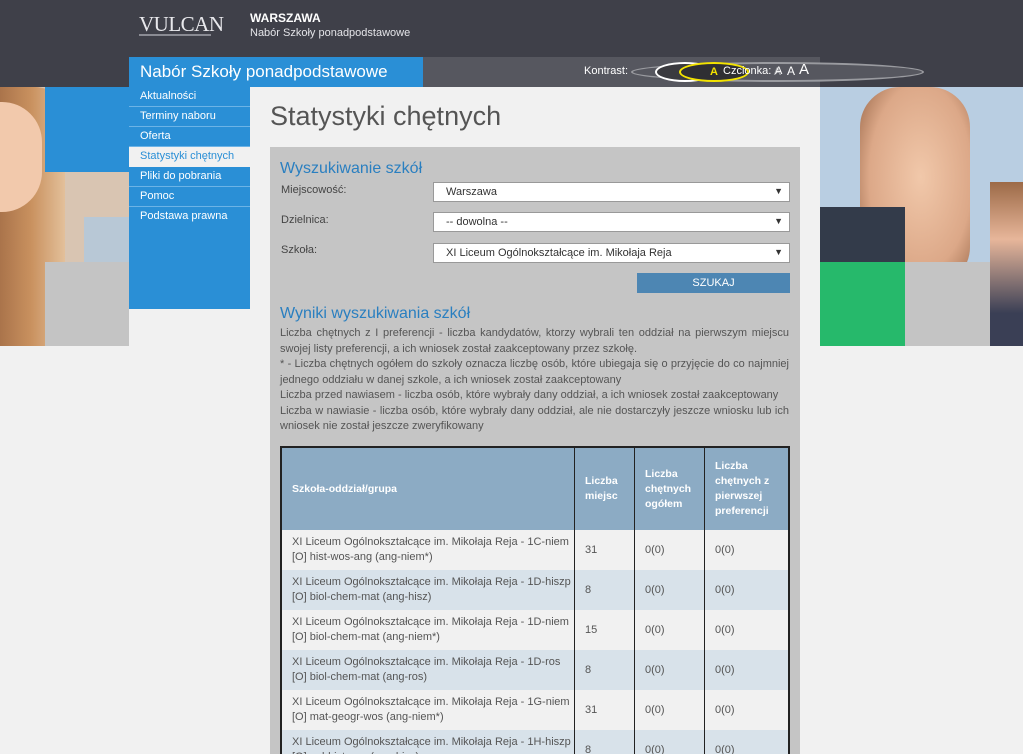 This screenshot has height=754, width=1023. I want to click on vulcan-logo: VULCAN, so click(181, 25).